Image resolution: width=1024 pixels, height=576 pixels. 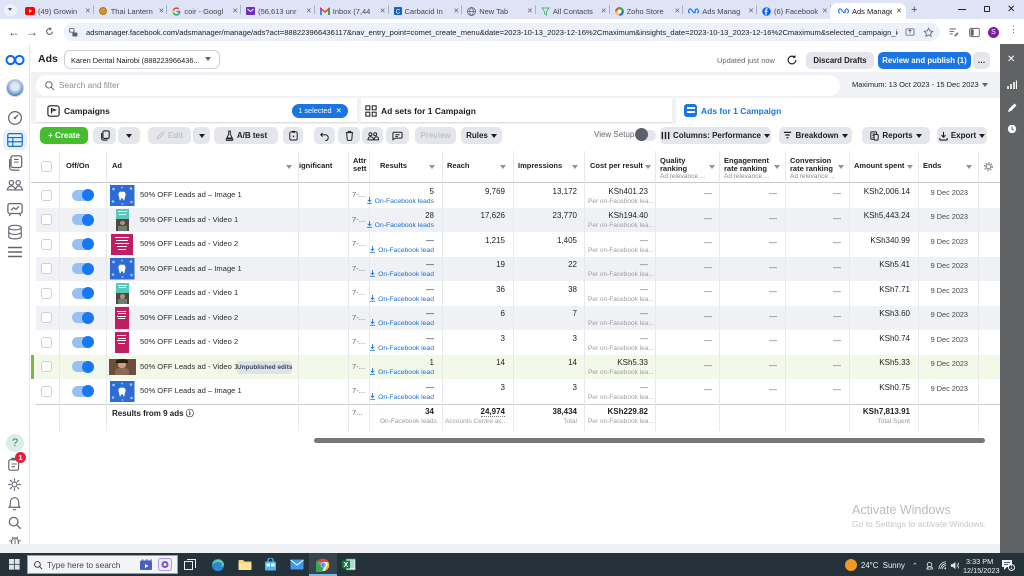 I want to click on svg-text: X, so click(x=346, y=565).